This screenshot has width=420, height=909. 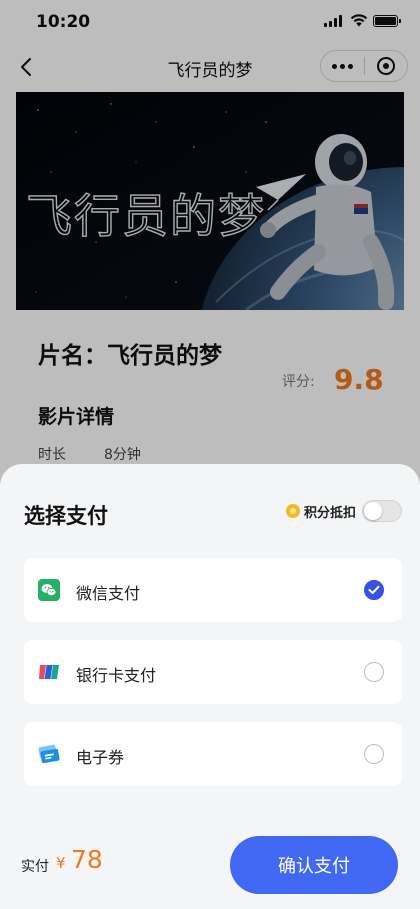 I want to click on total-amount: 78, so click(x=87, y=859).